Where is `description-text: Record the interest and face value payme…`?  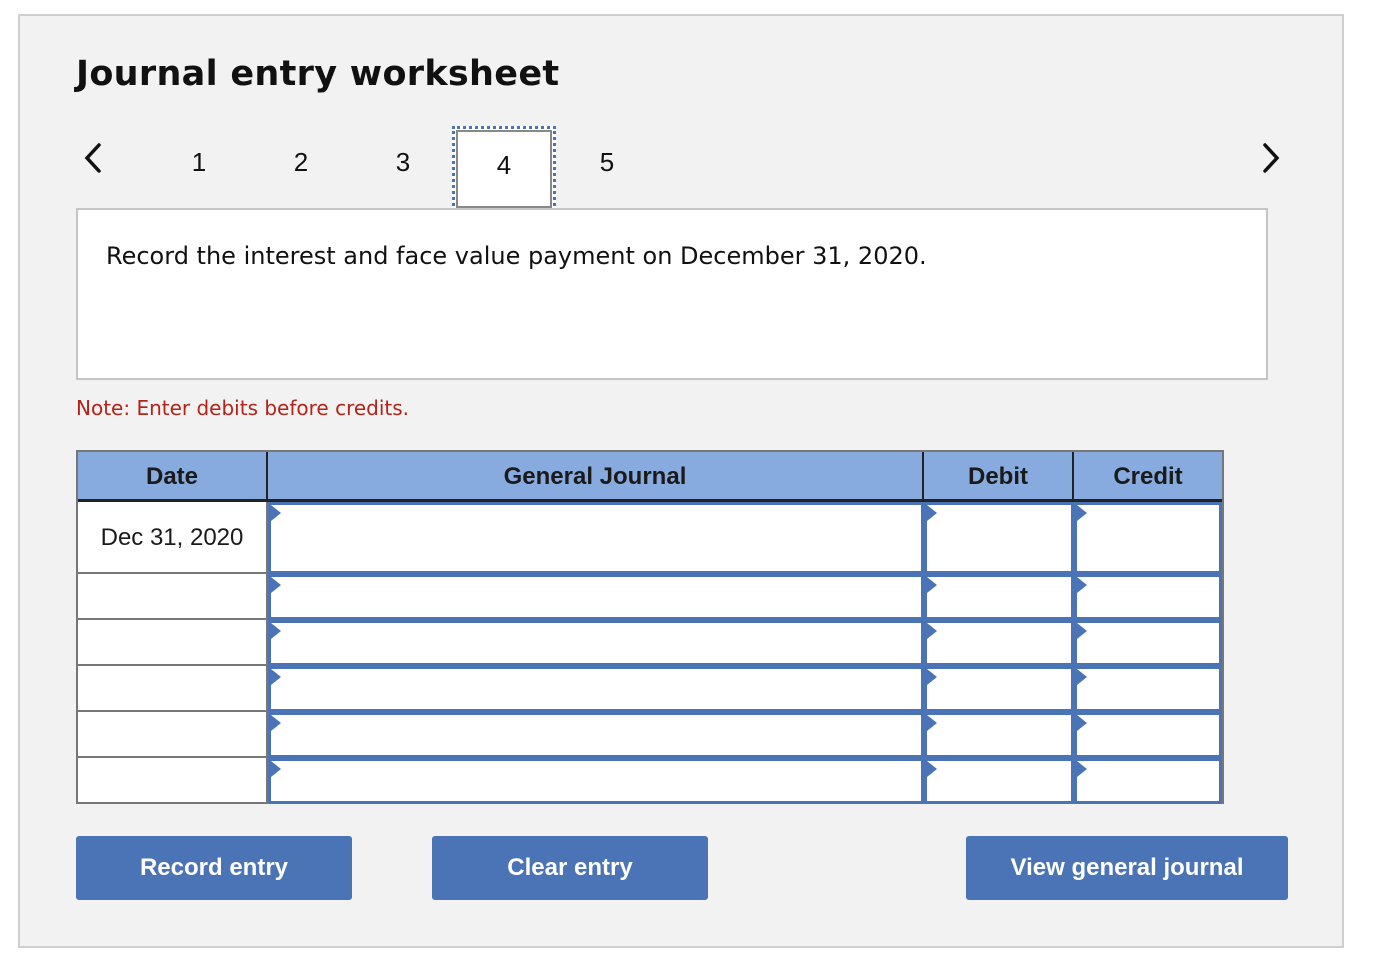
description-text: Record the interest and face value payme… is located at coordinates (516, 256).